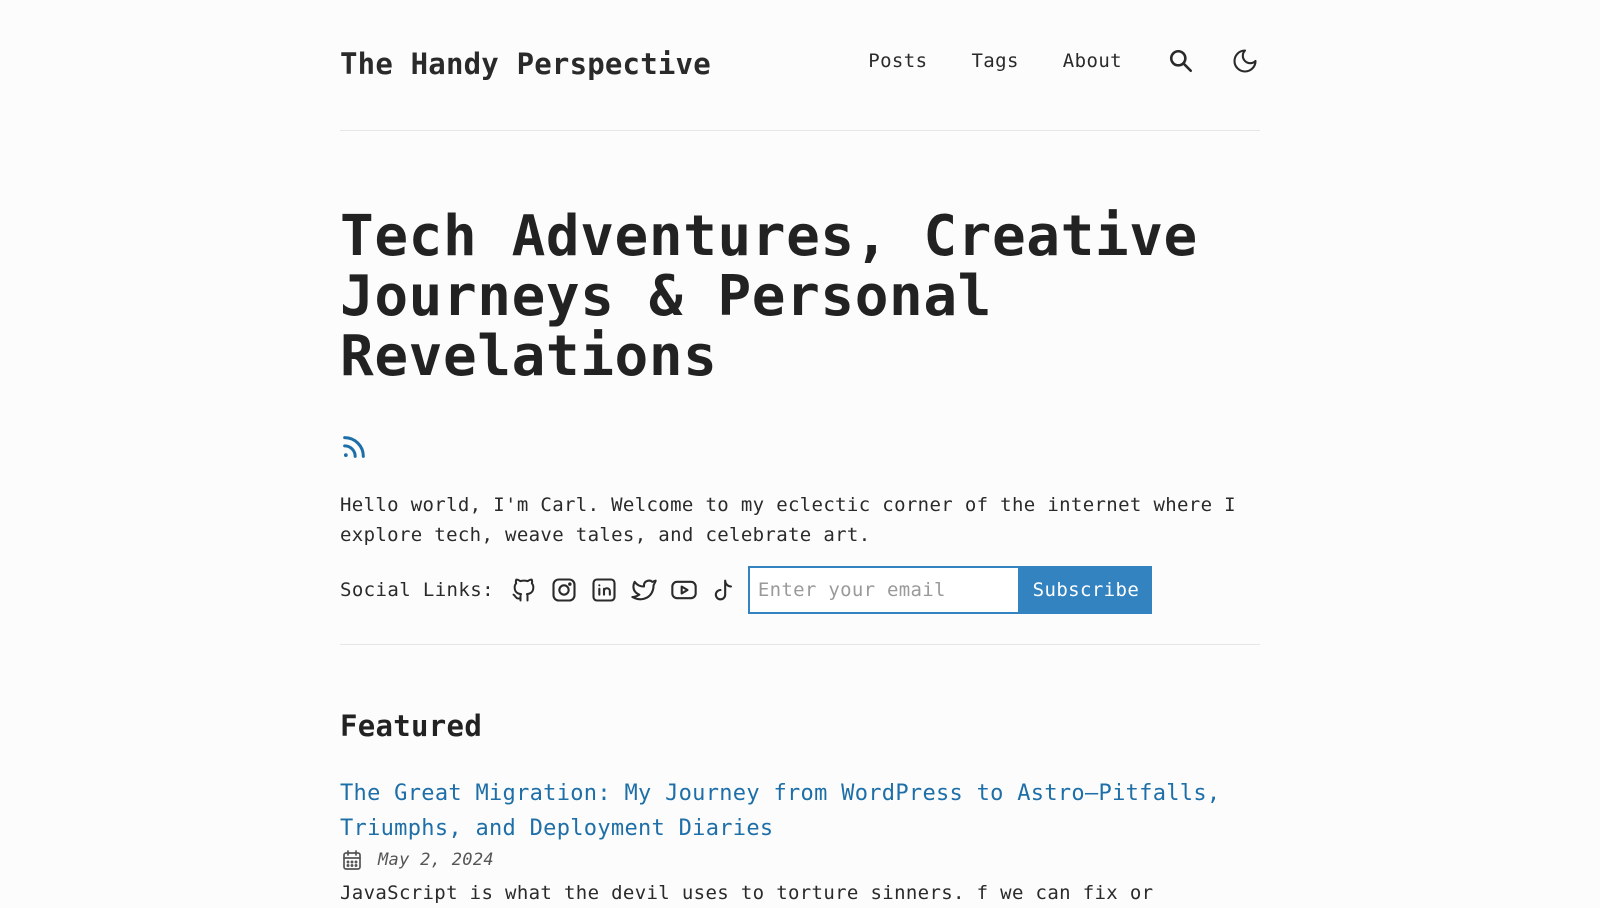  What do you see at coordinates (800, 65) in the screenshot?
I see `site-header: The Handy Perspective Posts Tags About` at bounding box center [800, 65].